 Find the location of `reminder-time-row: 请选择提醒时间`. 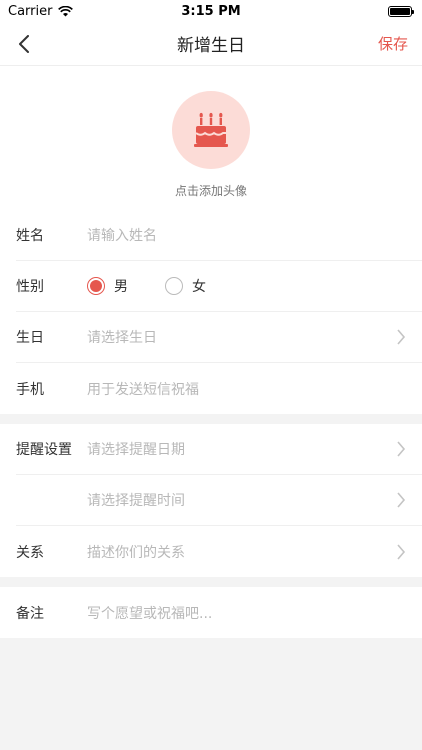

reminder-time-row: 请选择提醒时间 is located at coordinates (219, 500).